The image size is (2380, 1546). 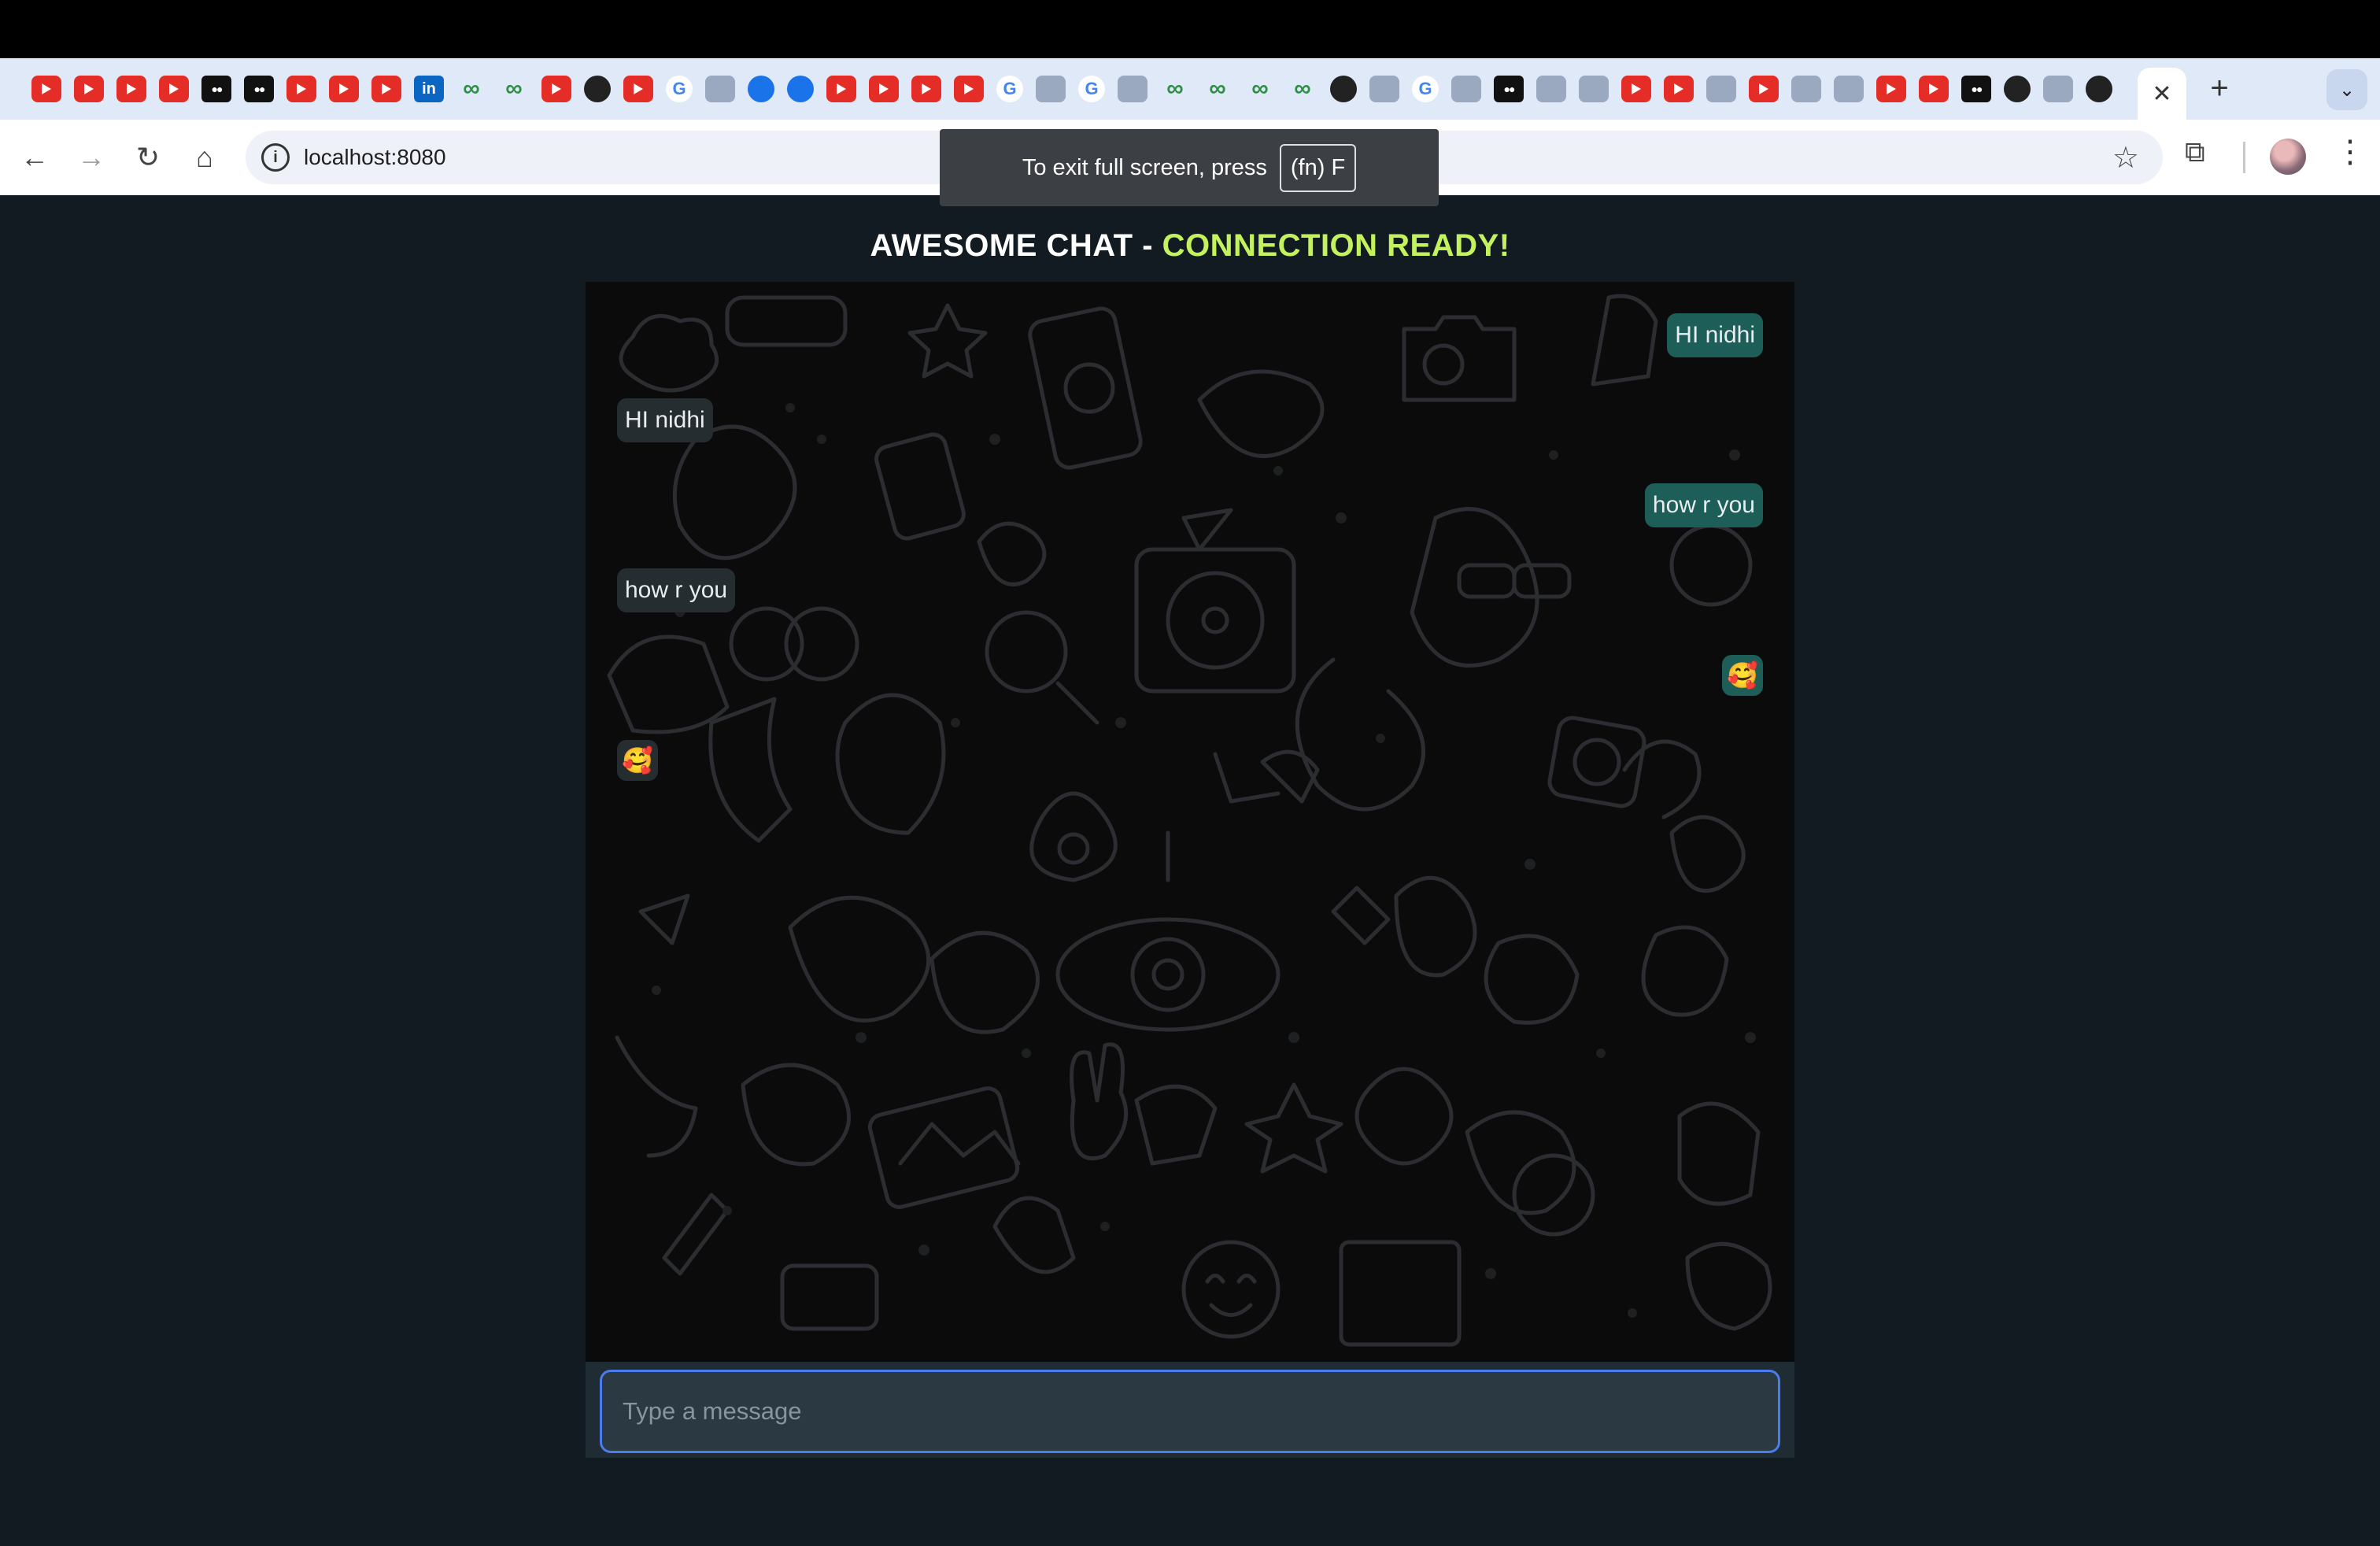 I want to click on browser-menu-icon: ⋮, so click(x=2350, y=152).